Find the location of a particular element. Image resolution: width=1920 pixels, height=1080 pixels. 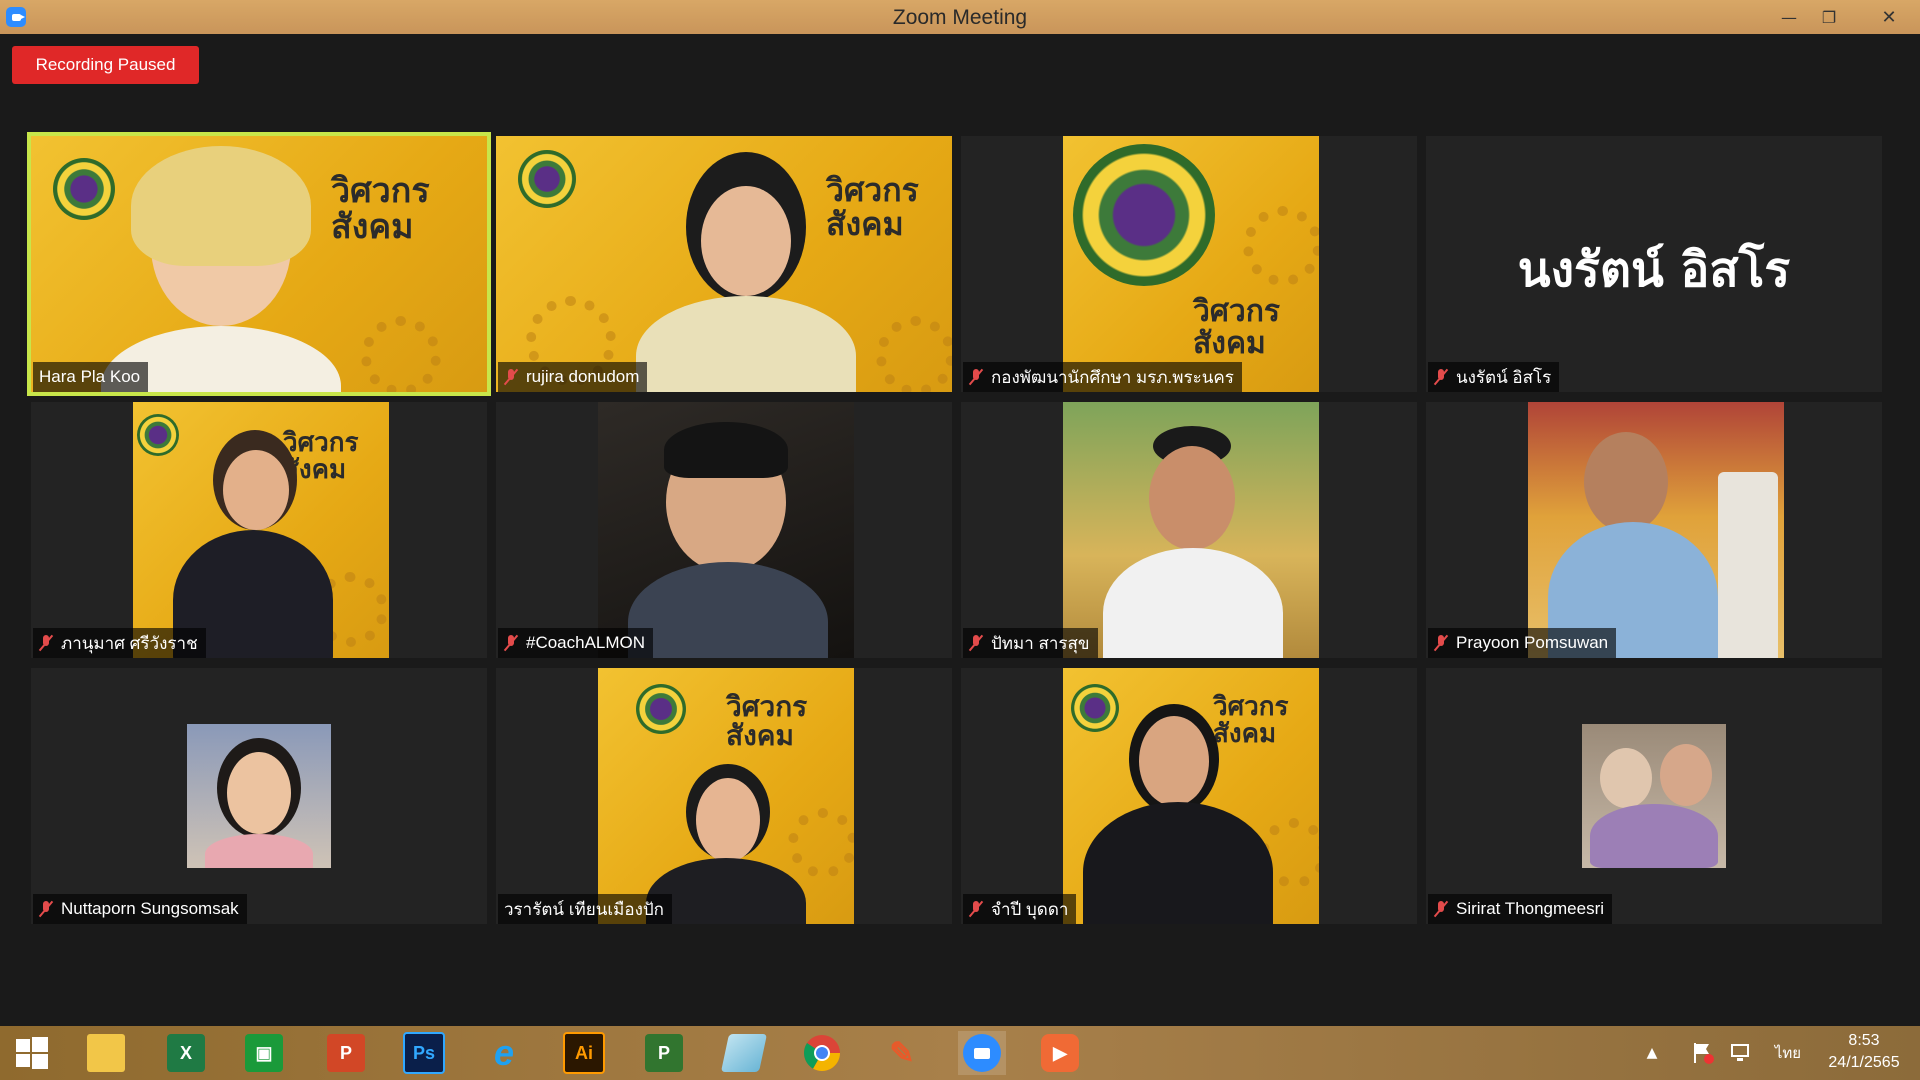

project-icon: P is located at coordinates (664, 1053).